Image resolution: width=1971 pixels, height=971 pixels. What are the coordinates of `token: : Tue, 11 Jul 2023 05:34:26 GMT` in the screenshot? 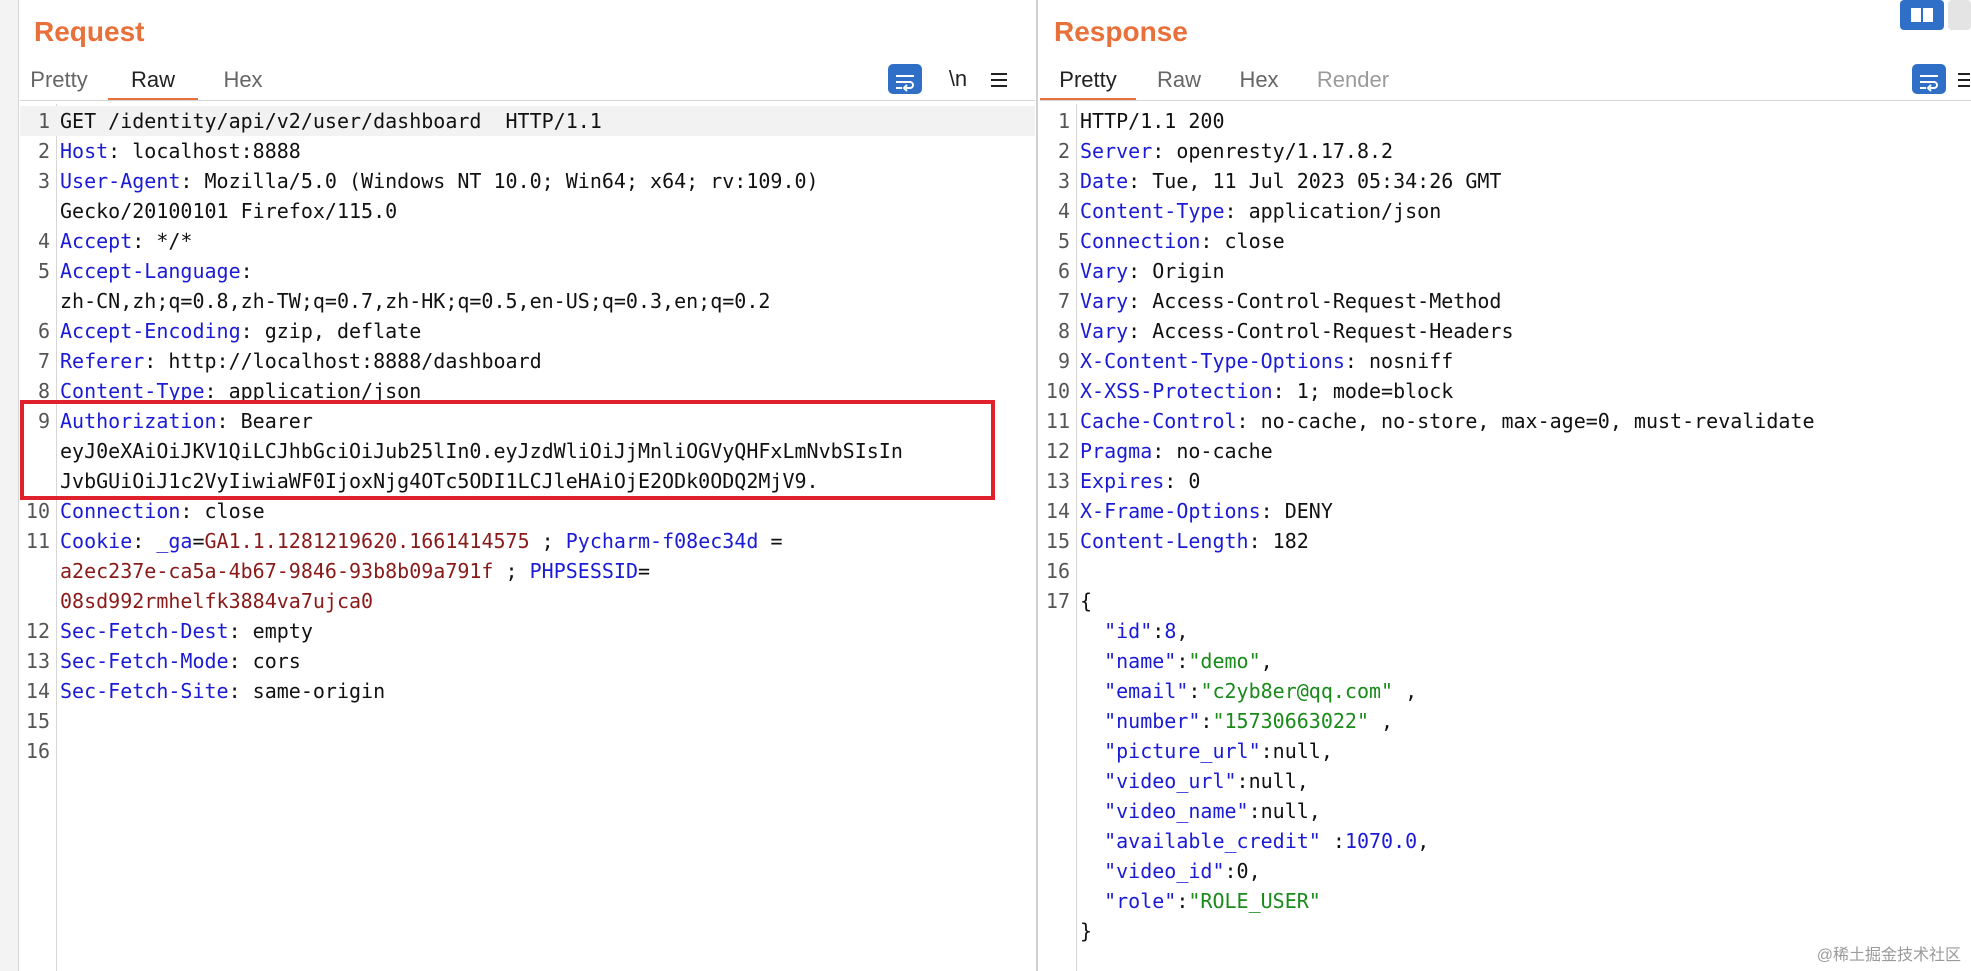 It's located at (1315, 181).